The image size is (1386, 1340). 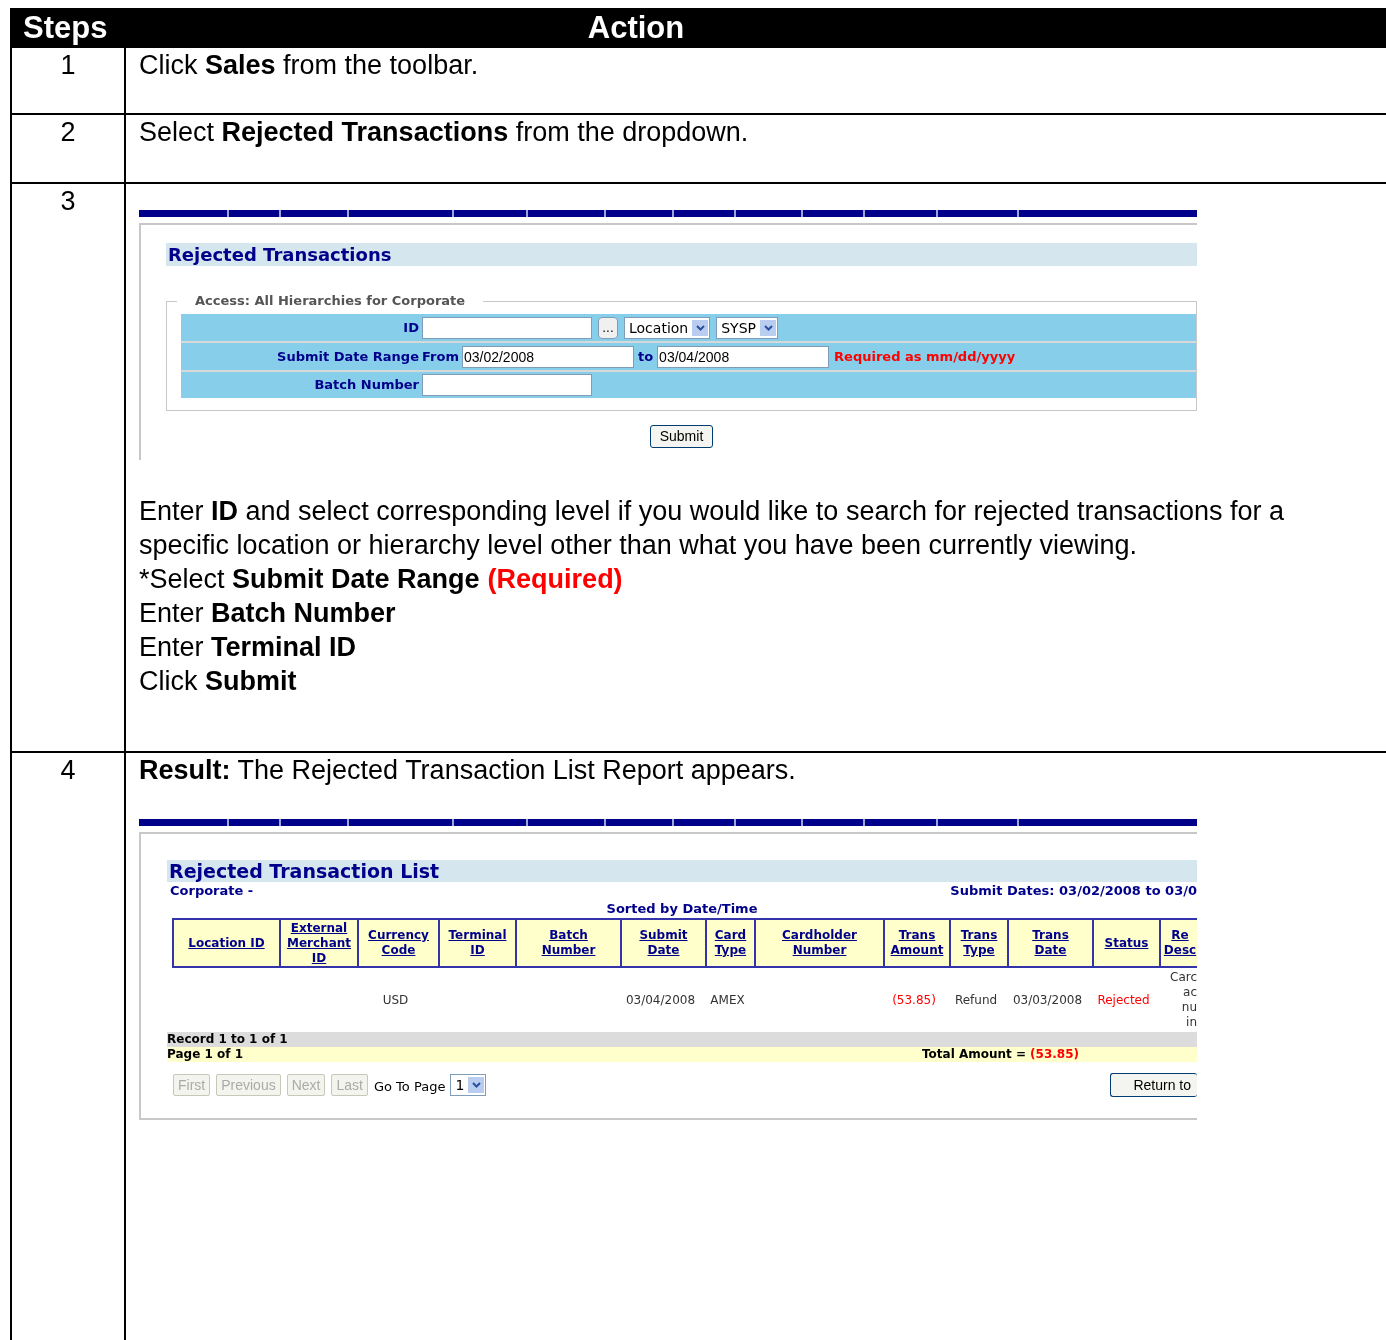 I want to click on step-instruction: Click Submit, so click(x=218, y=681).